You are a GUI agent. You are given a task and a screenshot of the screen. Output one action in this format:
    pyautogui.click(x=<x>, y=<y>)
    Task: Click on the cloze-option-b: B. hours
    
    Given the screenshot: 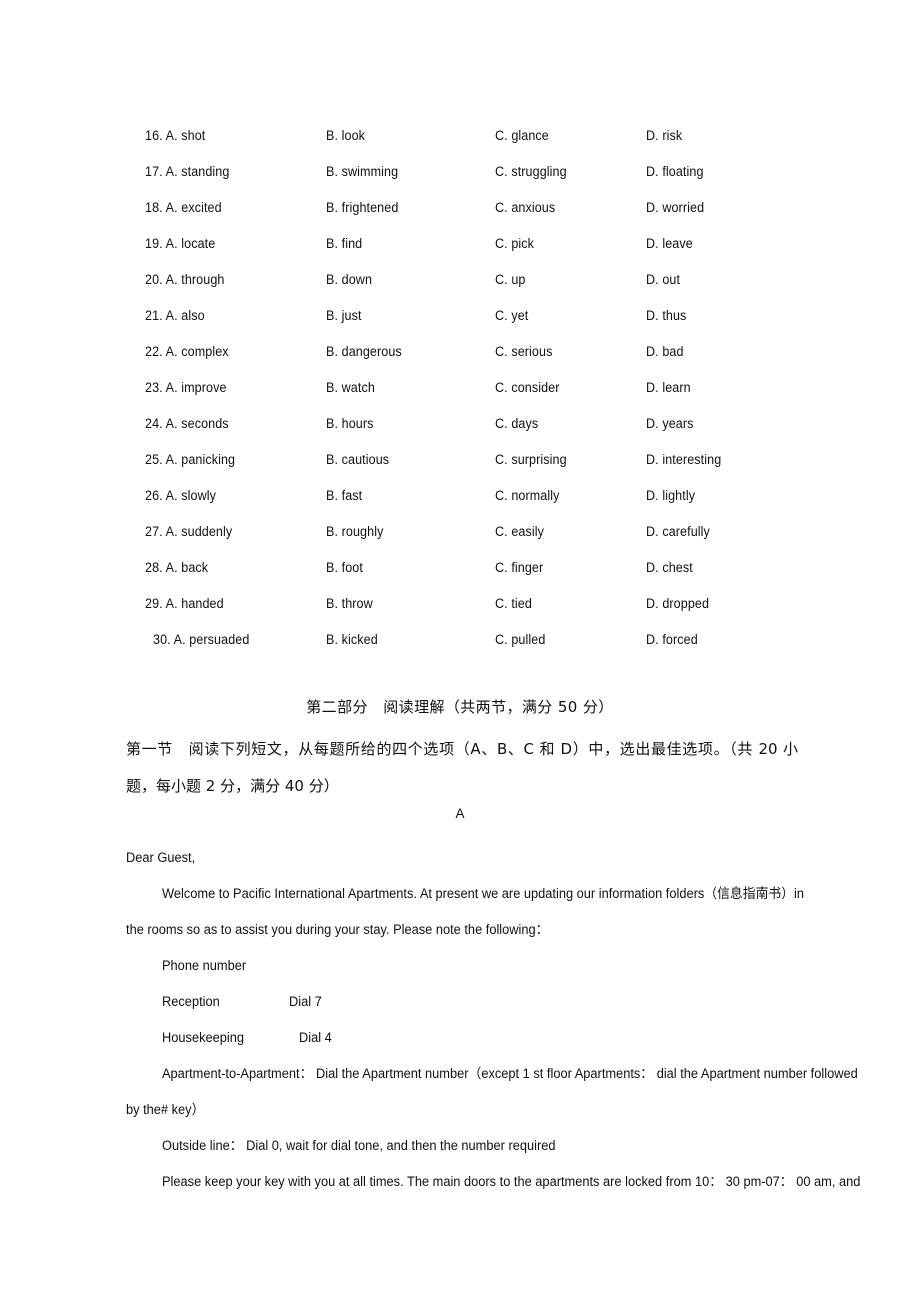 What is the action you would take?
    pyautogui.click(x=350, y=423)
    